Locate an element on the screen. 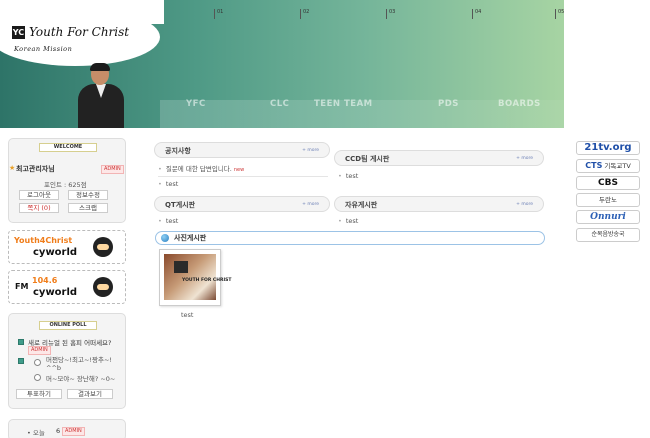 The width and height of the screenshot is (650, 438). star-icon: ★ is located at coordinates (12, 168).